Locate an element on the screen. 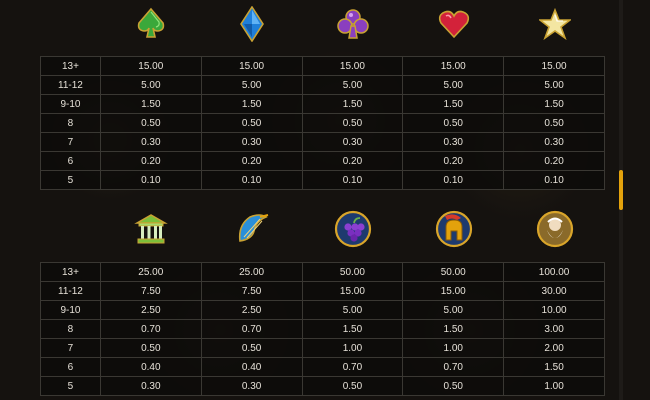  table-row: 11-12 5.00 5.00 5.00 5.00 5.00 is located at coordinates (322, 85).